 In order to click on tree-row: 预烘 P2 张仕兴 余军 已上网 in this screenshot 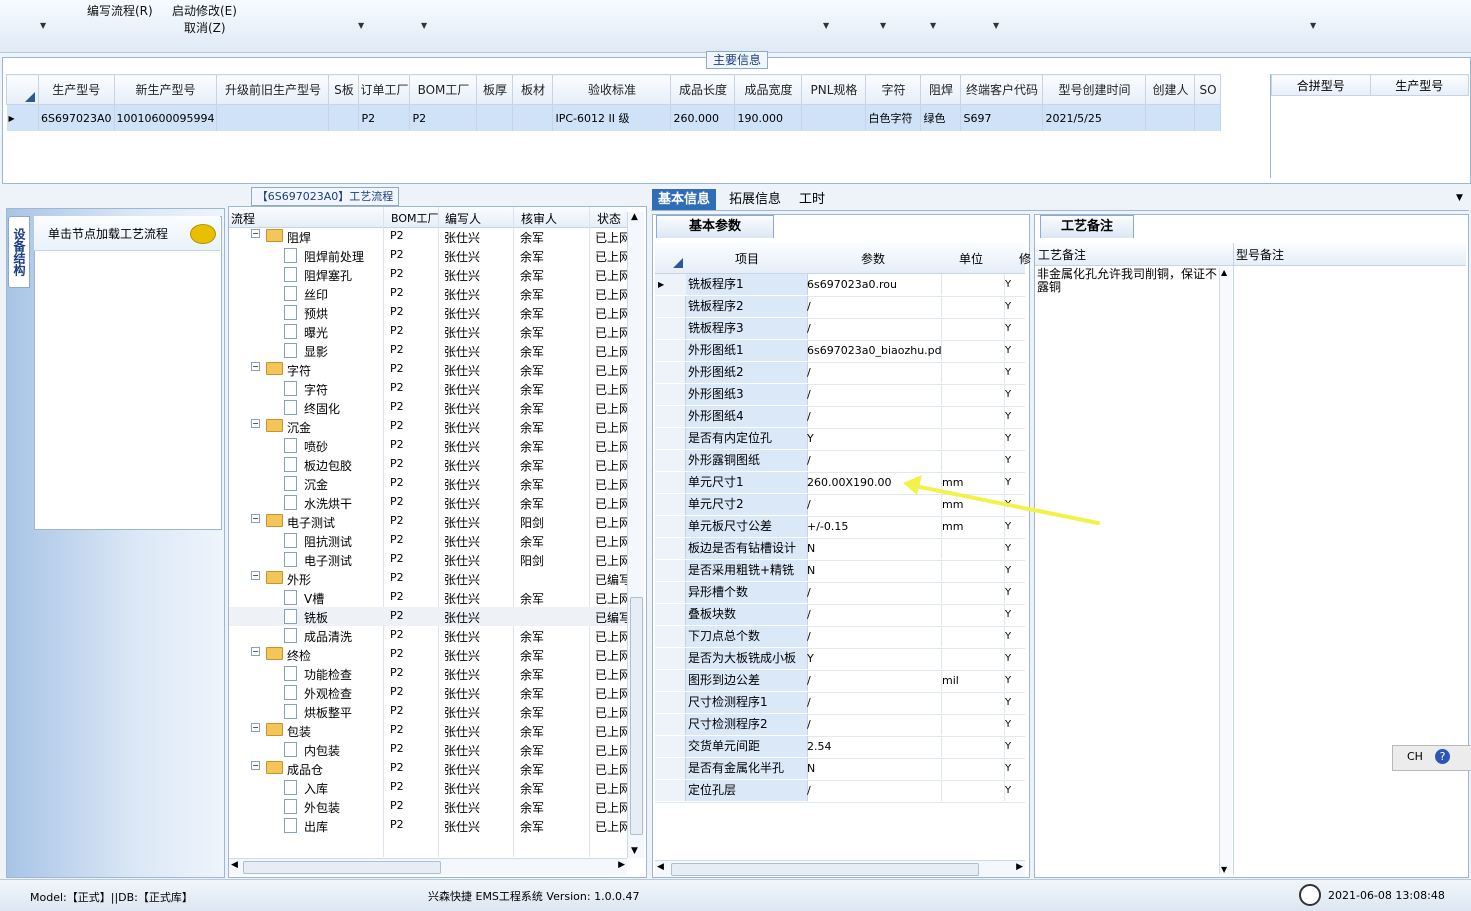, I will do `click(428, 312)`.